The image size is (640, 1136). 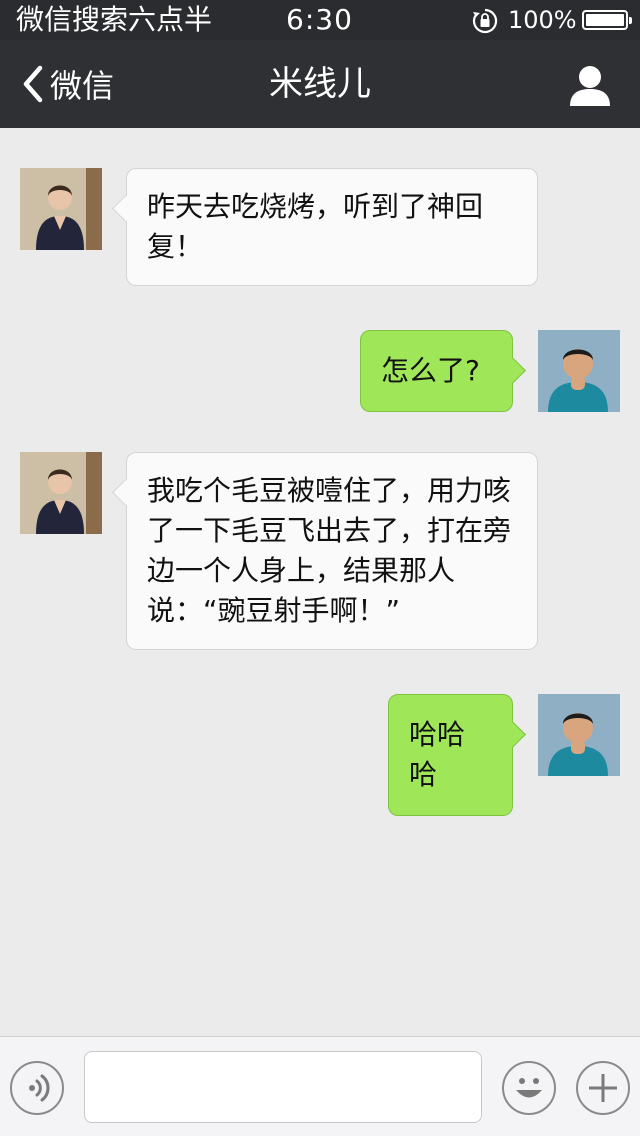 I want to click on voice-button, so click(x=37, y=1088).